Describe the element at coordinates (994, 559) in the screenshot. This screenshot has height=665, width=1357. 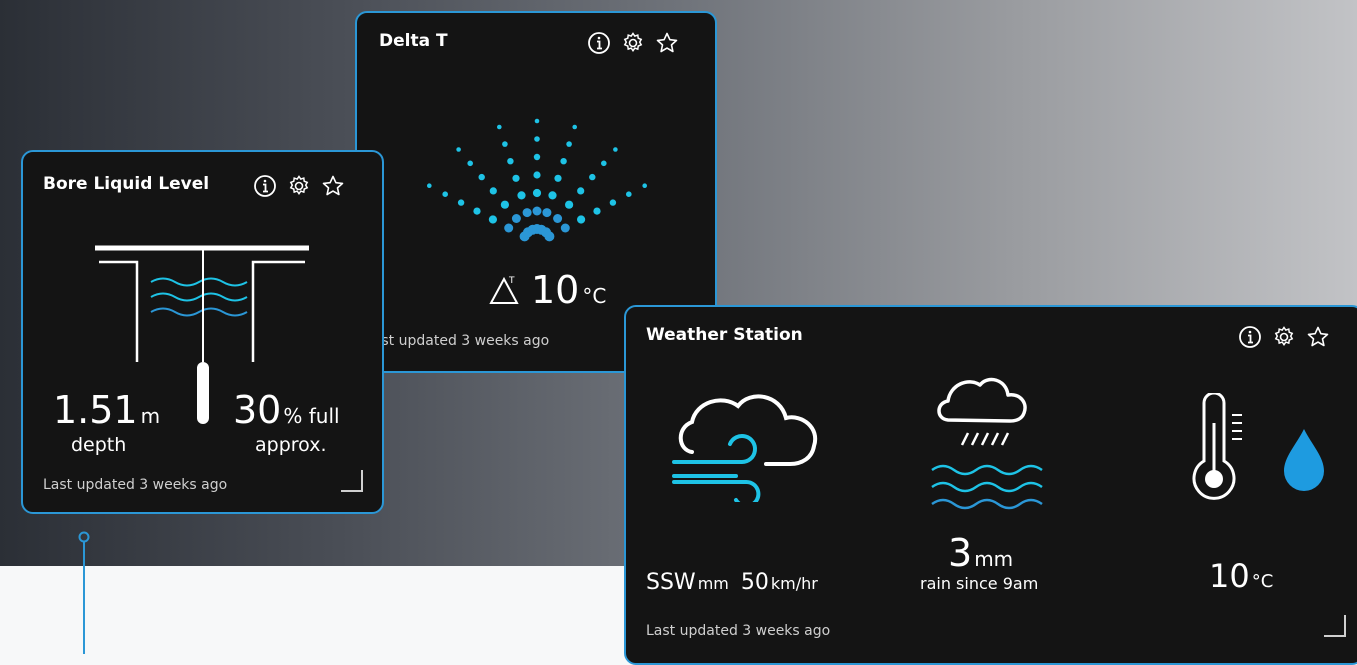
I see `rain-unit: mm` at that location.